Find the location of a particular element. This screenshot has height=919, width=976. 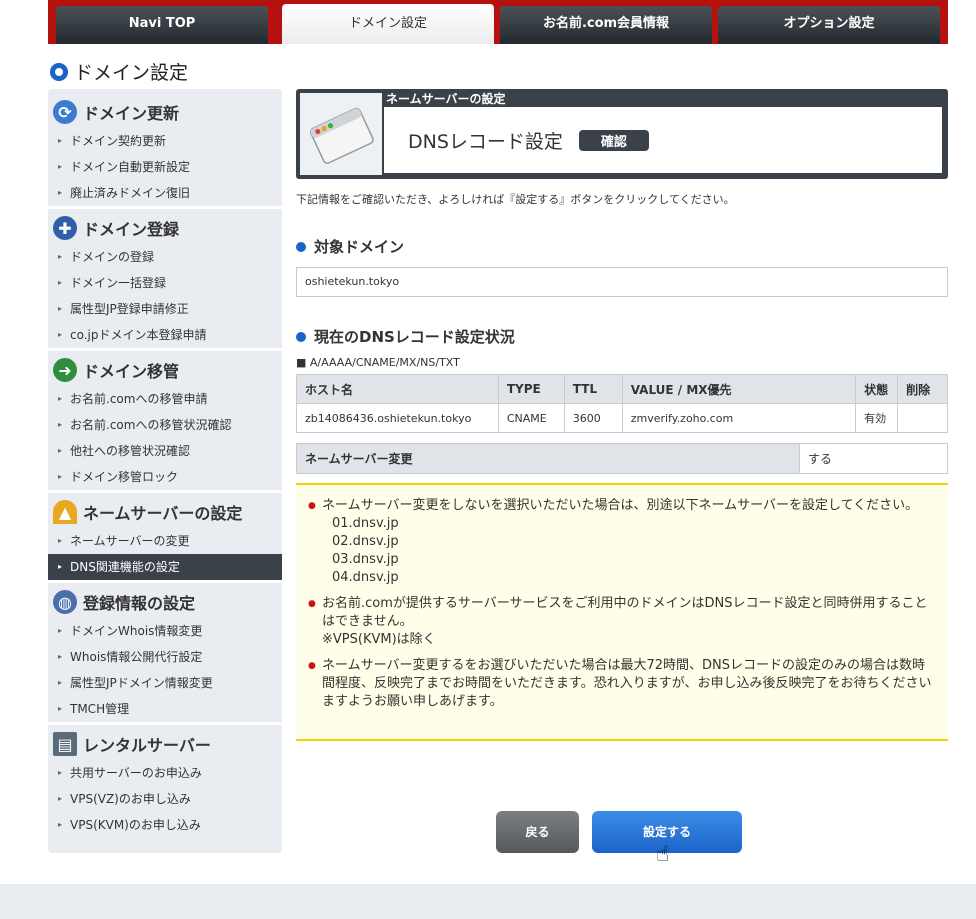

sidebar-section-transfer: ➜ ドメイン移管 is located at coordinates (165, 370).